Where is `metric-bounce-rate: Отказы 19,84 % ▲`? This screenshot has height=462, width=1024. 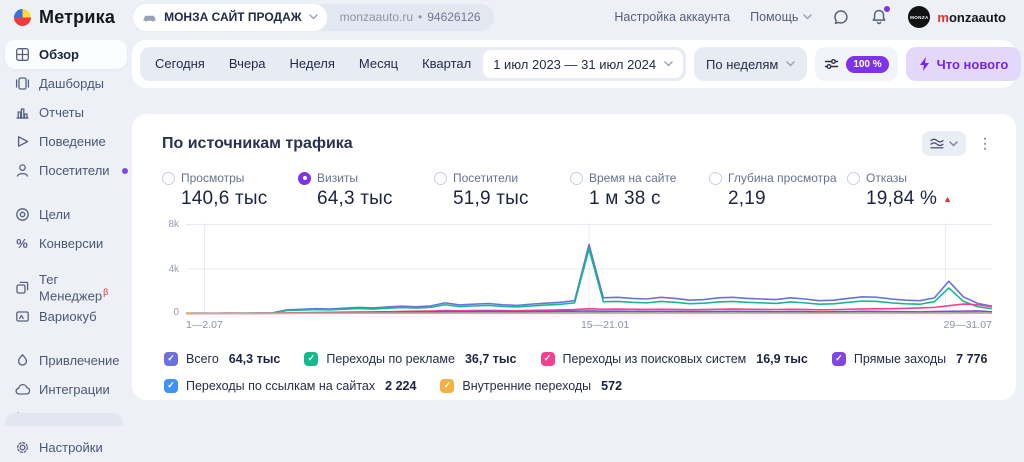 metric-bounce-rate: Отказы 19,84 % ▲ is located at coordinates (915, 190).